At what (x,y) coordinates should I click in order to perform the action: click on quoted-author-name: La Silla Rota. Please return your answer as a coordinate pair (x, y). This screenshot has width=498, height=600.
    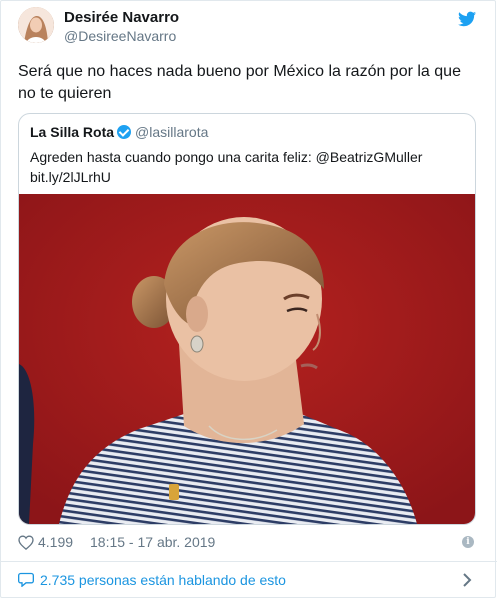
    Looking at the image, I should click on (72, 132).